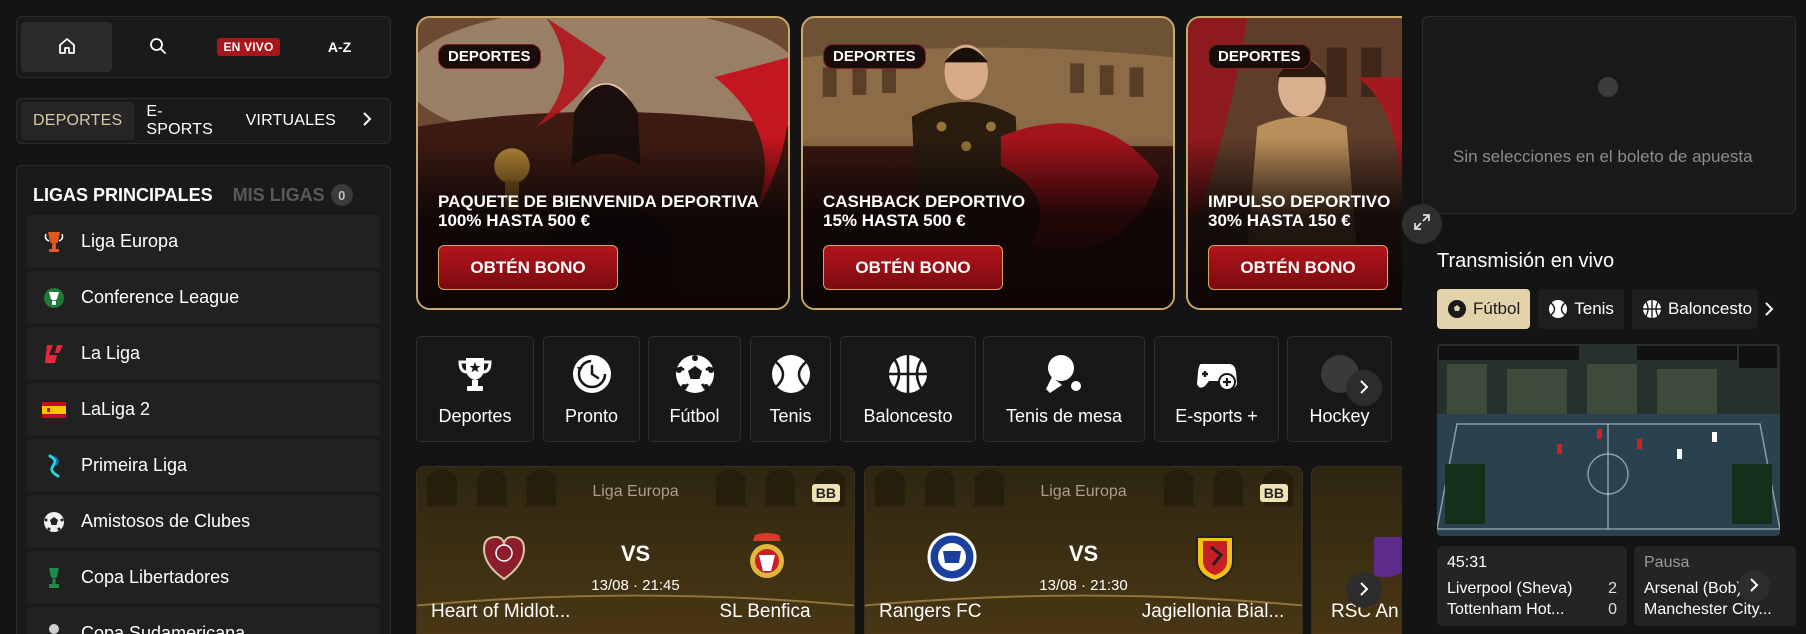 Image resolution: width=1806 pixels, height=634 pixels. Describe the element at coordinates (924, 211) in the screenshot. I see `promo-title: CASHBACK DEPORTIVO 15% HASTA 500 €` at that location.